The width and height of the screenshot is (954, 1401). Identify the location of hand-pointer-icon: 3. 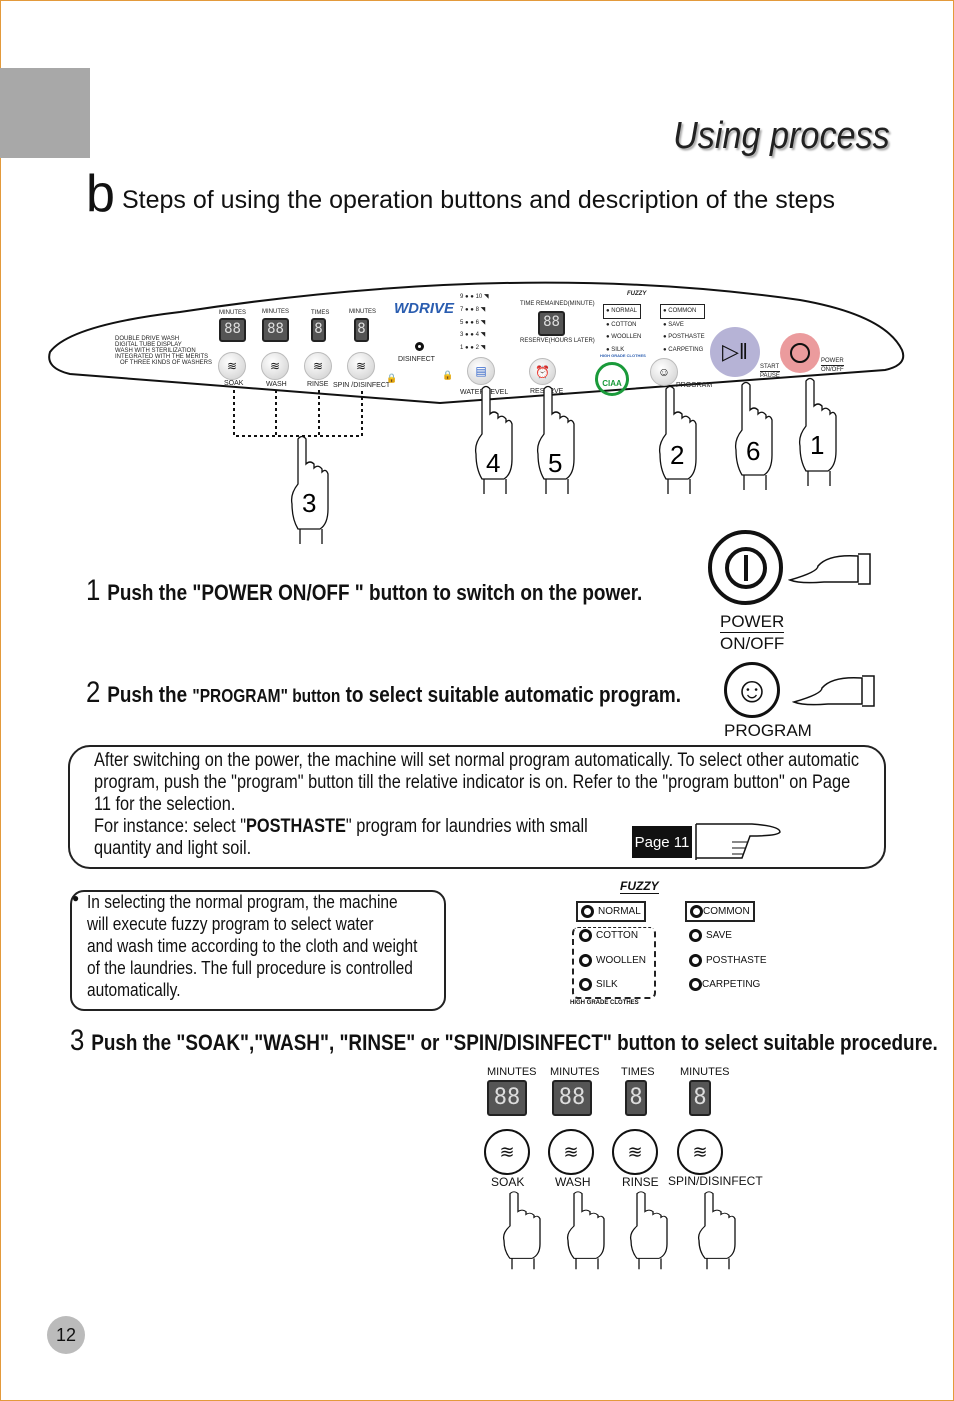
(309, 489).